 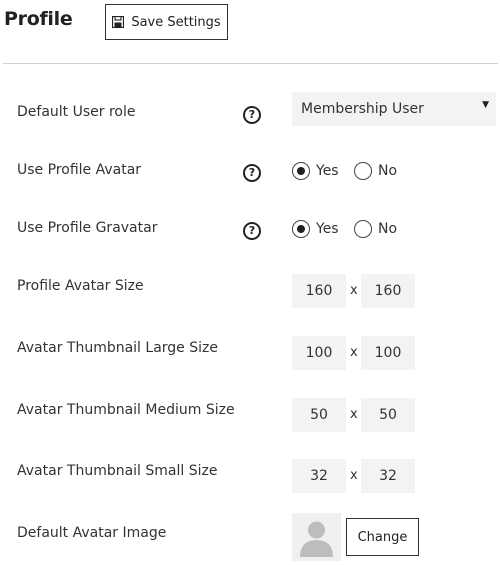 I want to click on profile-gravatar-no-radio: No, so click(x=375, y=229).